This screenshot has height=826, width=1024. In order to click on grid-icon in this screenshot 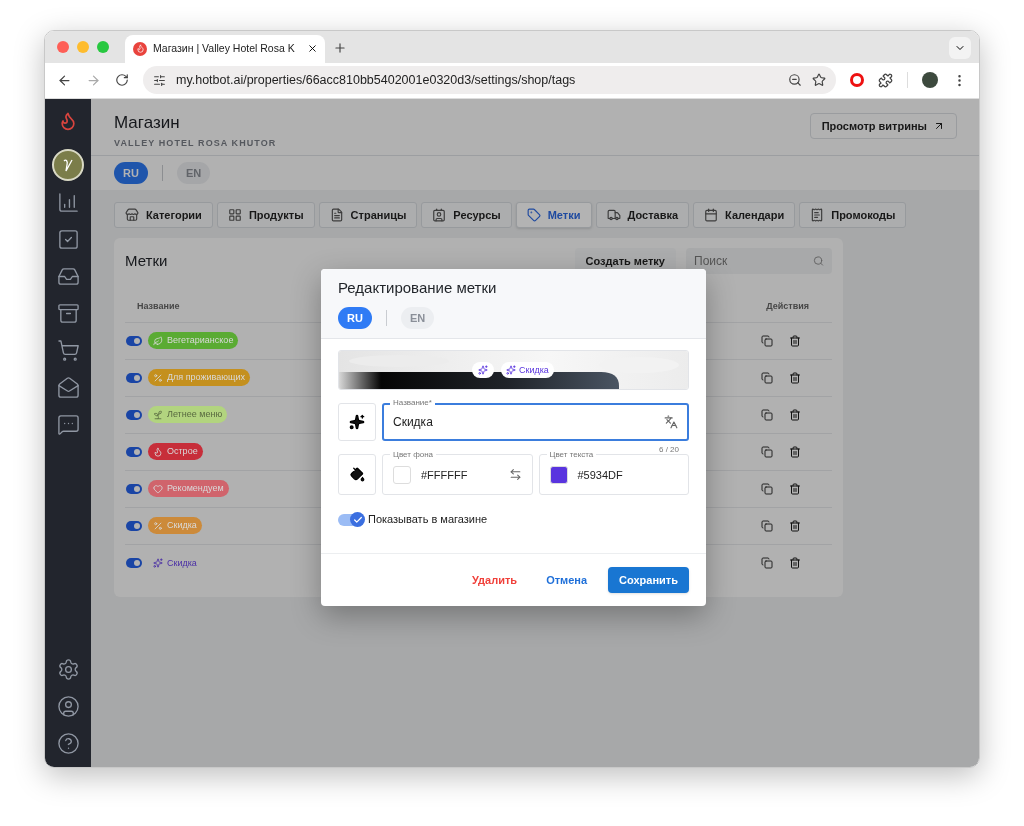, I will do `click(234, 214)`.